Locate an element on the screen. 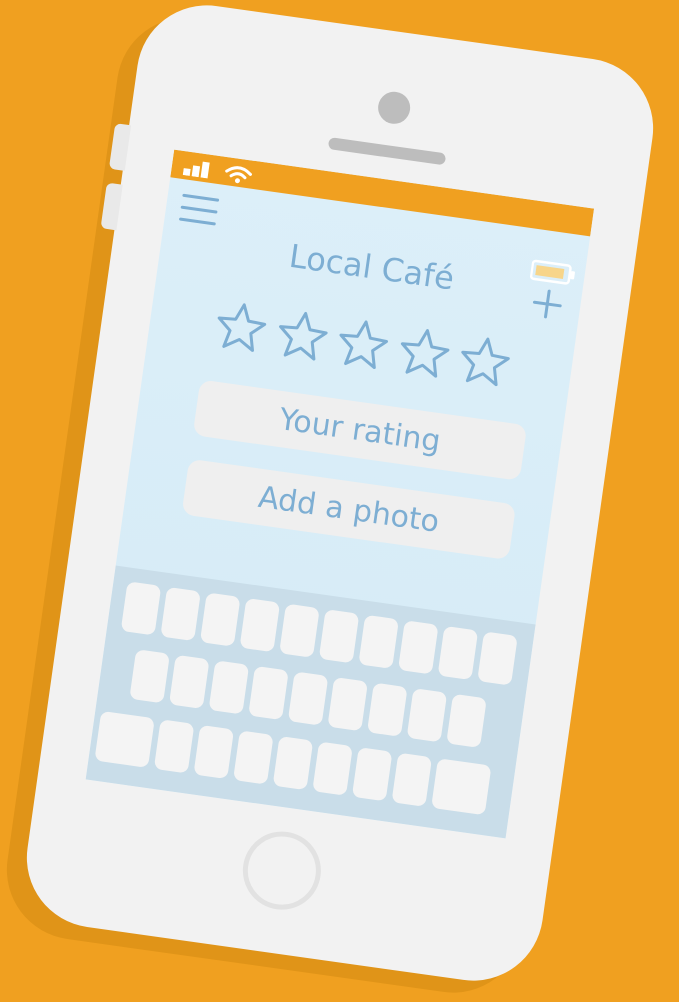 Image resolution: width=679 pixels, height=1002 pixels. earpiece-speaker is located at coordinates (387, 151).